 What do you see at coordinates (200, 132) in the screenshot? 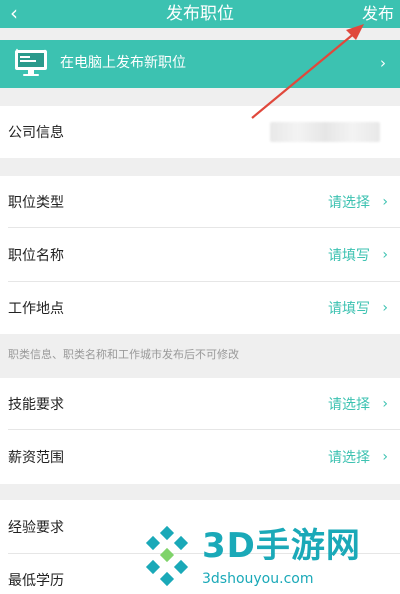
I see `company-info-row: 公司信息` at bounding box center [200, 132].